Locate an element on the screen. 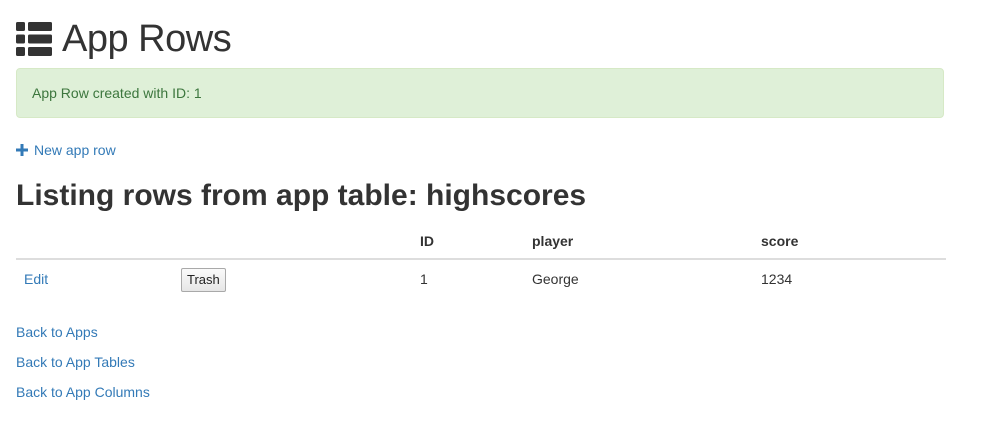 The width and height of the screenshot is (981, 434). back-to-apps-link: Back to Apps is located at coordinates (83, 337).